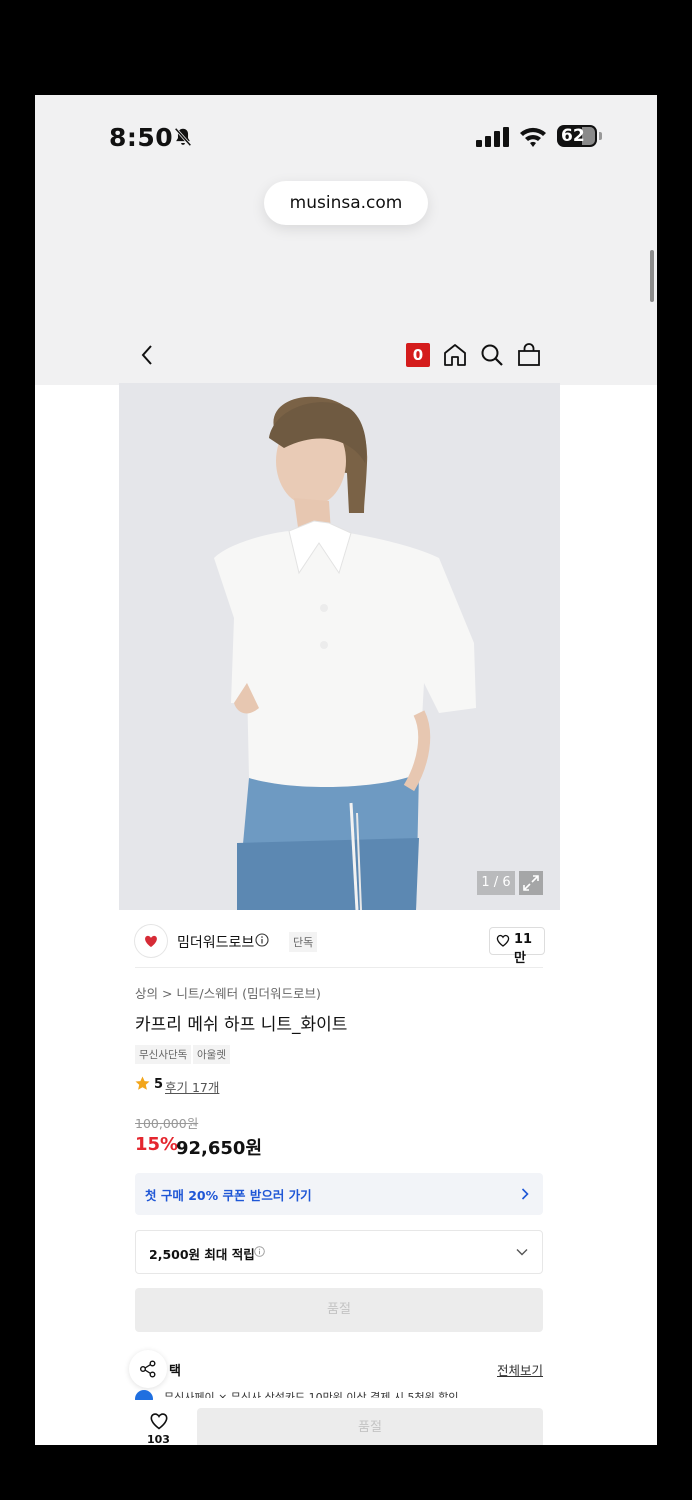 The image size is (692, 1500). What do you see at coordinates (418, 355) in the screenshot?
I see `recent-count-badge: 0` at bounding box center [418, 355].